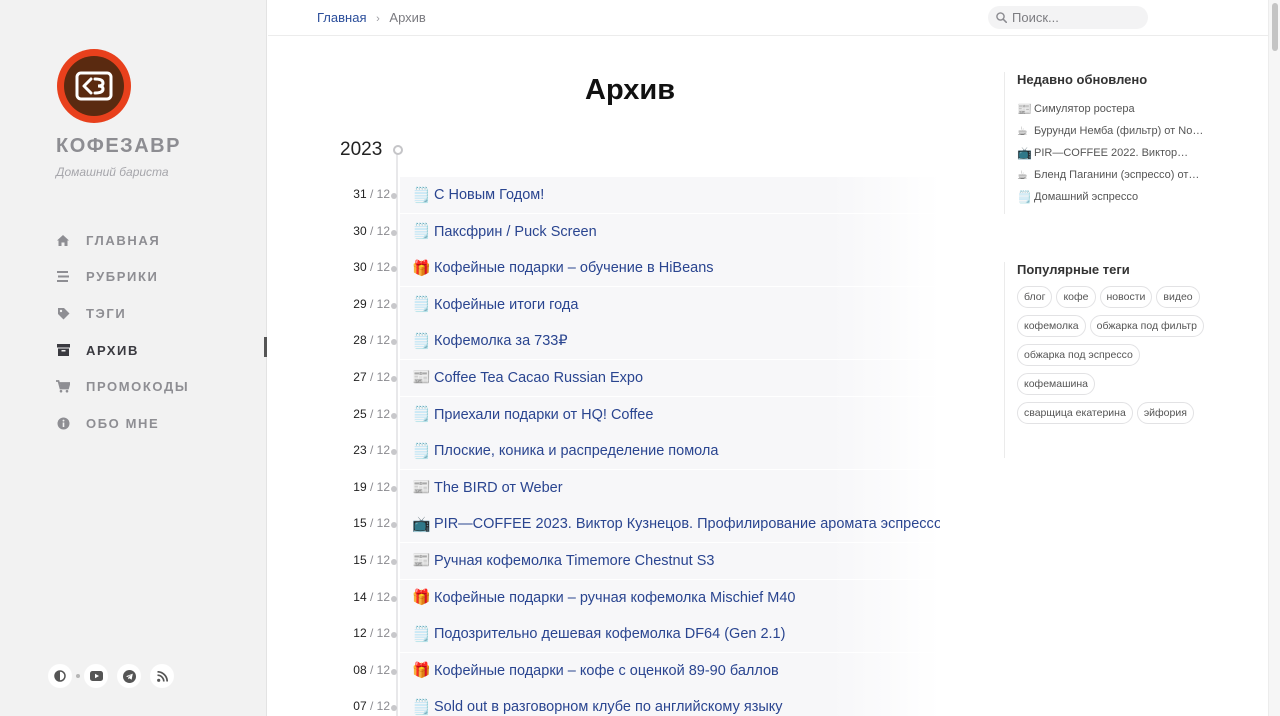 This screenshot has height=716, width=1280. I want to click on breadcrumb-current: Архив, so click(407, 17).